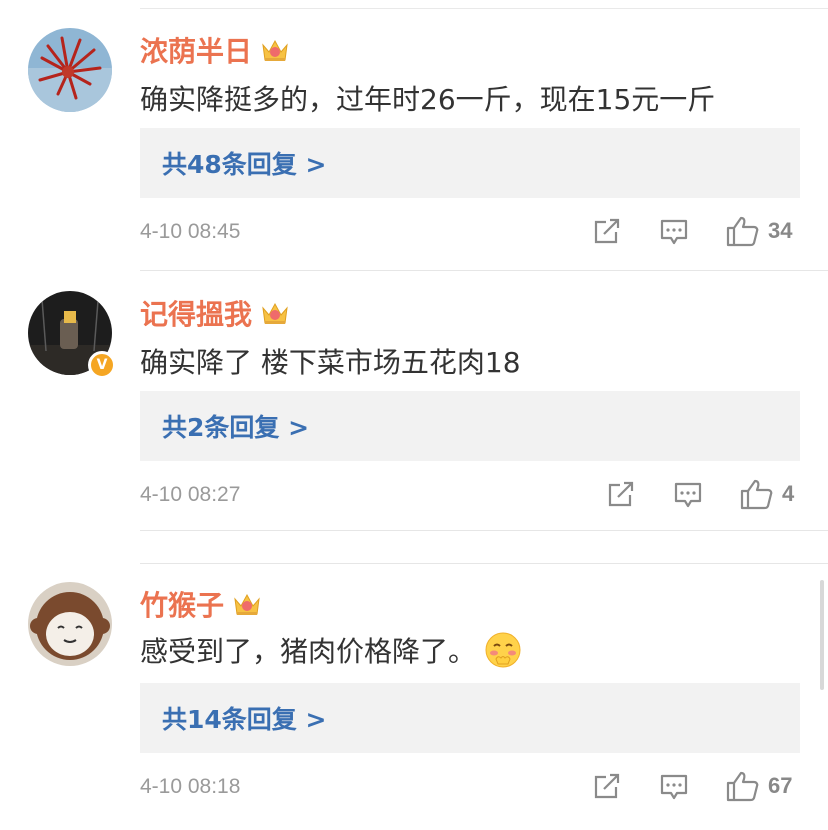  Describe the element at coordinates (780, 230) in the screenshot. I see `like-count: 34` at that location.